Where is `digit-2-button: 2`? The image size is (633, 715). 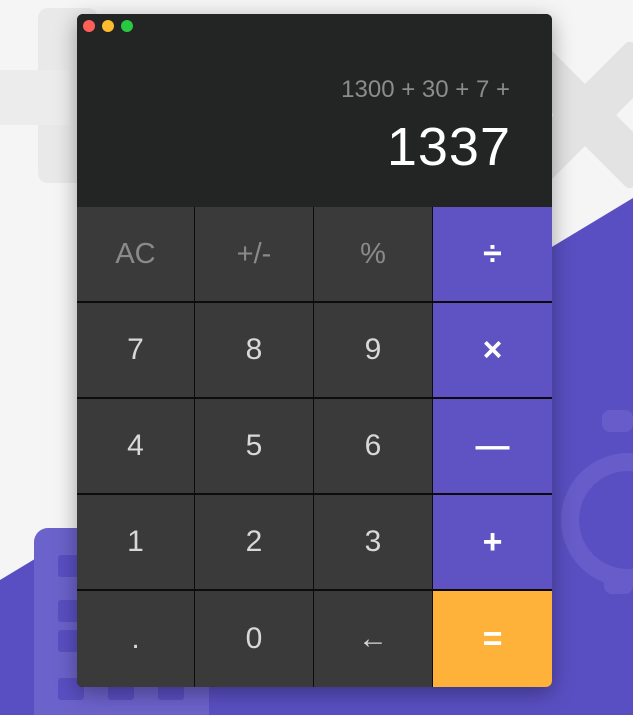 digit-2-button: 2 is located at coordinates (254, 542).